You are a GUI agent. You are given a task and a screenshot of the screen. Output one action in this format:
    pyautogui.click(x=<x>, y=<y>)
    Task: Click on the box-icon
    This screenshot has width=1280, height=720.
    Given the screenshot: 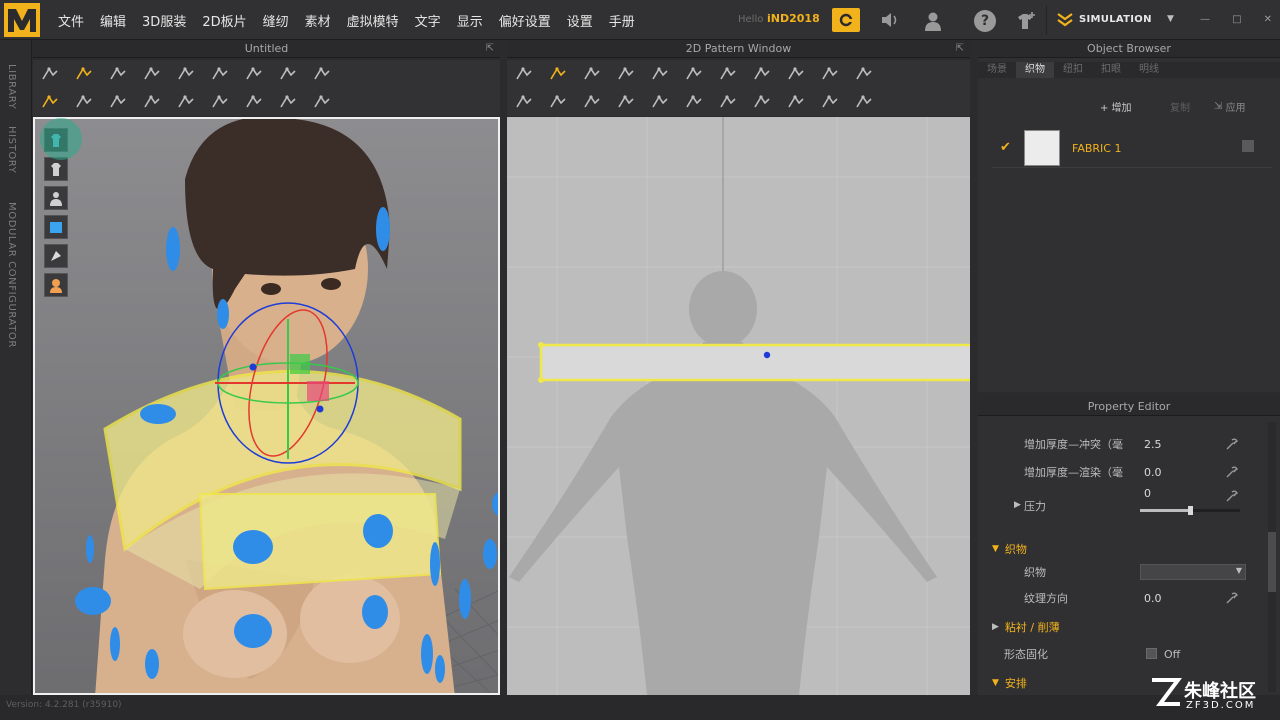 What is the action you would take?
    pyautogui.click(x=796, y=74)
    